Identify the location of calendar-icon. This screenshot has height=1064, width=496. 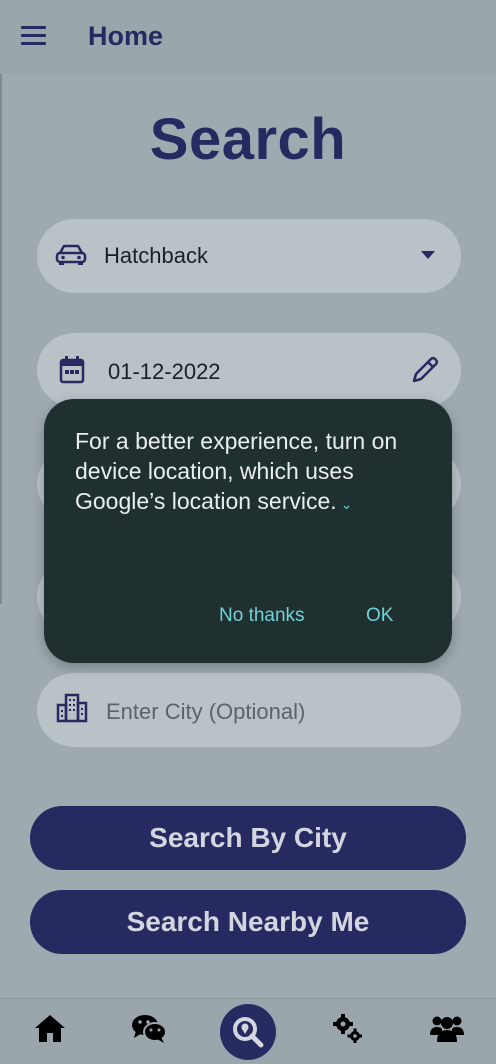
(72, 370).